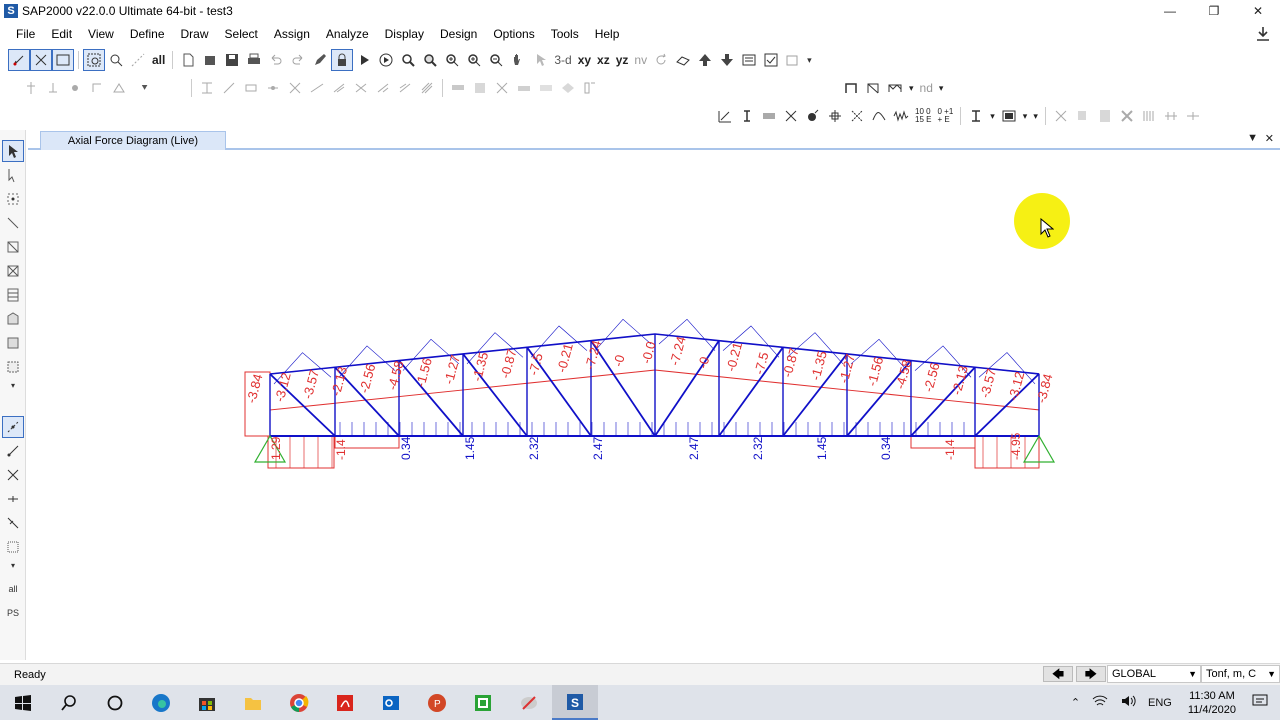 This screenshot has width=1280, height=720. What do you see at coordinates (53, 88) in the screenshot?
I see `joint-restraint-icon` at bounding box center [53, 88].